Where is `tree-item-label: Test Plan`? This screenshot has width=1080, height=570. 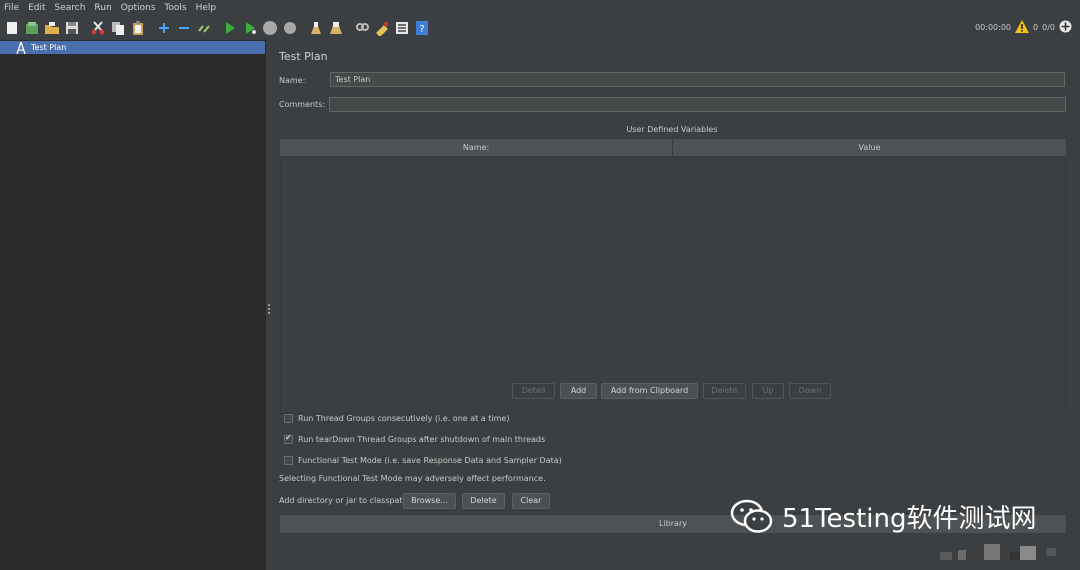
tree-item-label: Test Plan is located at coordinates (49, 47).